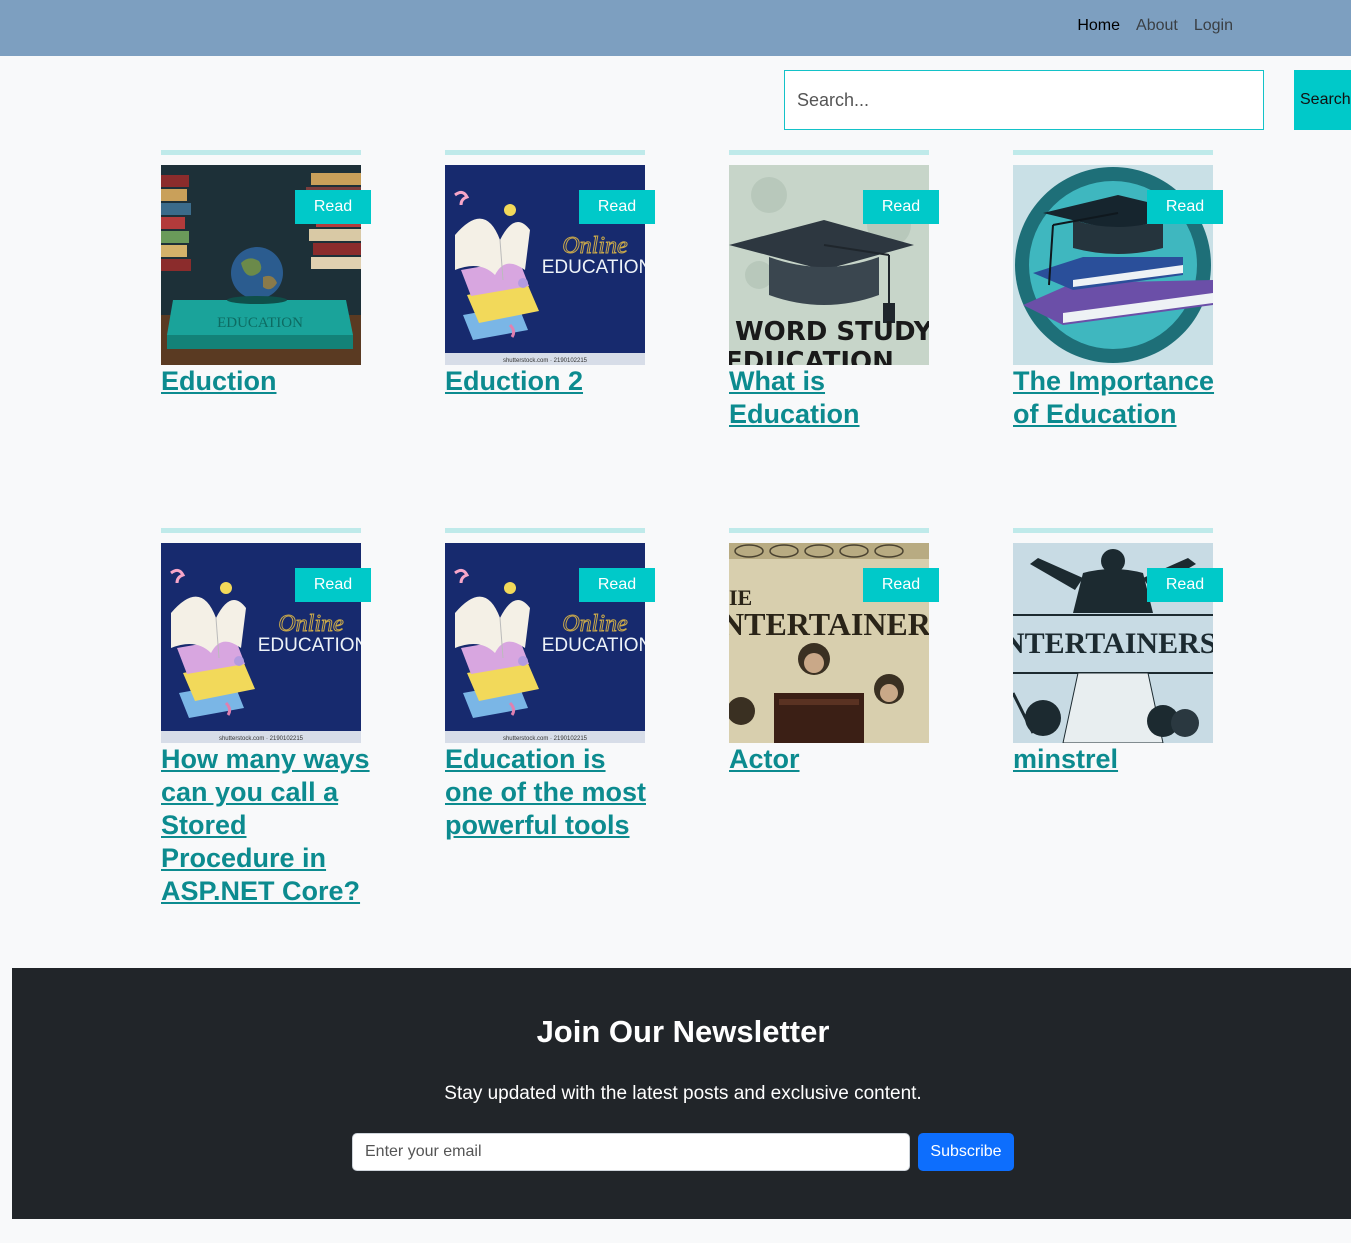 The width and height of the screenshot is (1351, 1243). I want to click on post-title-link: Eduction, so click(266, 381).